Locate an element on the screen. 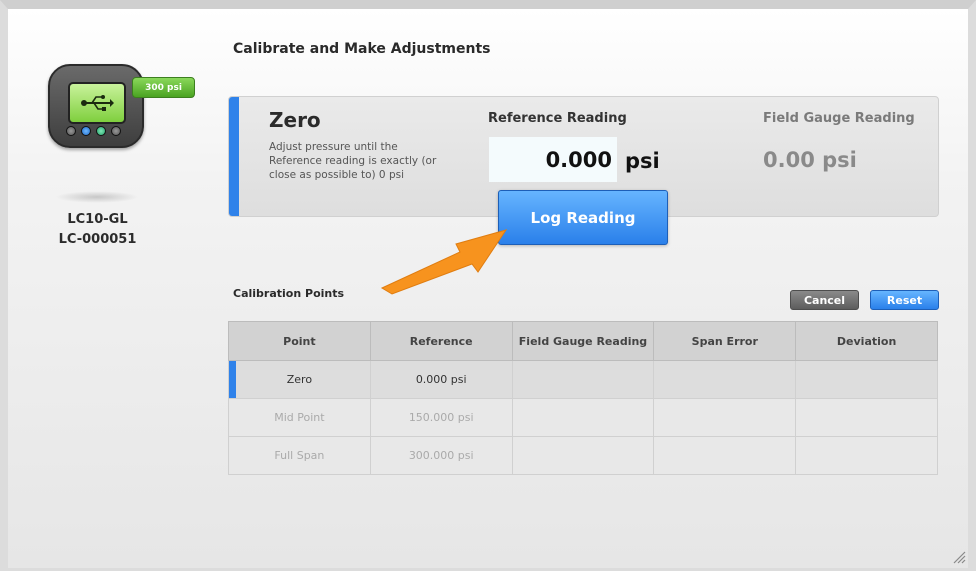  table-row: Zero 0.000 psi is located at coordinates (583, 379).